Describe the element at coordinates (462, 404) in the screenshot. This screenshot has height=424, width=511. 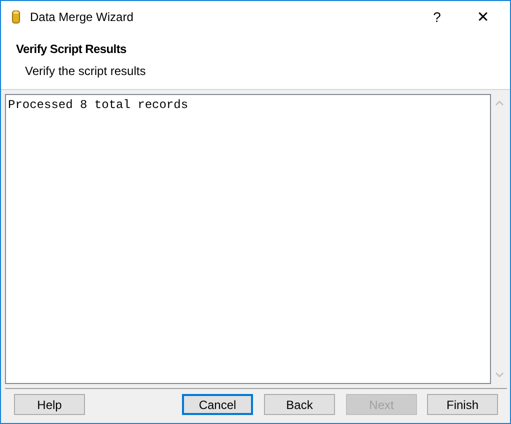
I see `wizard-button: Finish` at that location.